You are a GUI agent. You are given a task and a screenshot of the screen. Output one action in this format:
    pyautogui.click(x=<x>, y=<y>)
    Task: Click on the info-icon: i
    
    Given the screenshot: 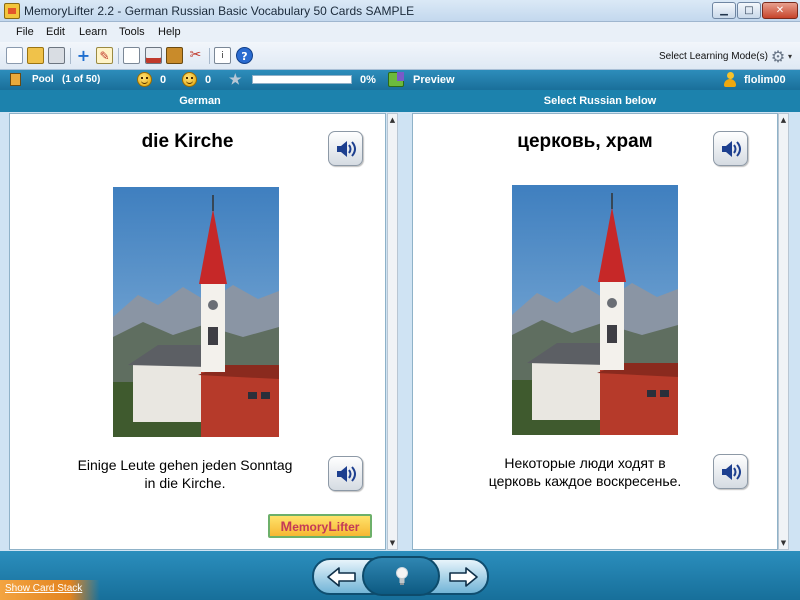 What is the action you would take?
    pyautogui.click(x=222, y=55)
    